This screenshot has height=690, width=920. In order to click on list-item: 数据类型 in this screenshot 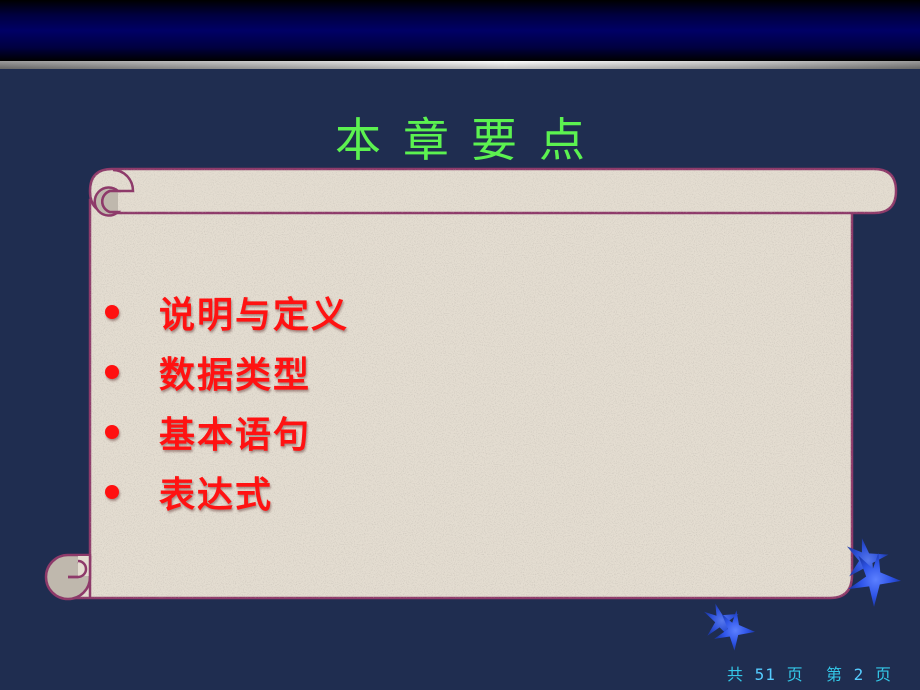, I will do `click(227, 372)`.